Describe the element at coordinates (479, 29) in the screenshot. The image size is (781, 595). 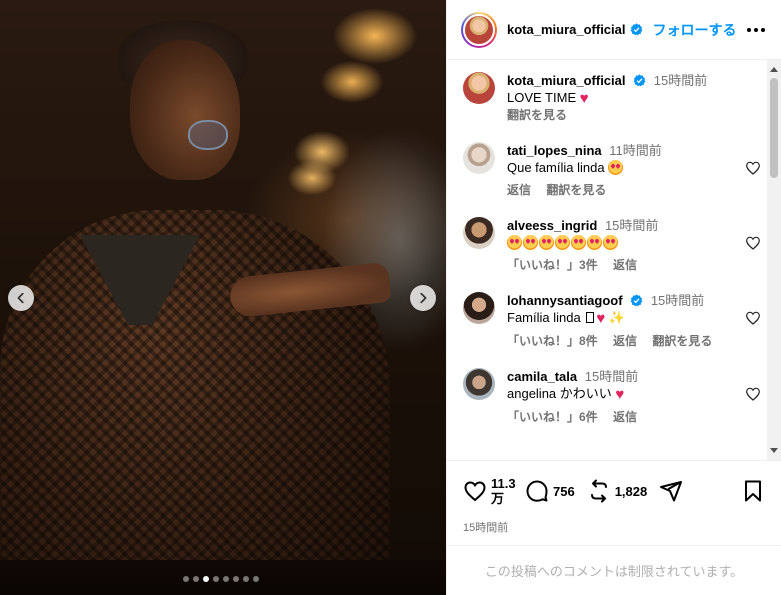
I see `author-avatar` at that location.